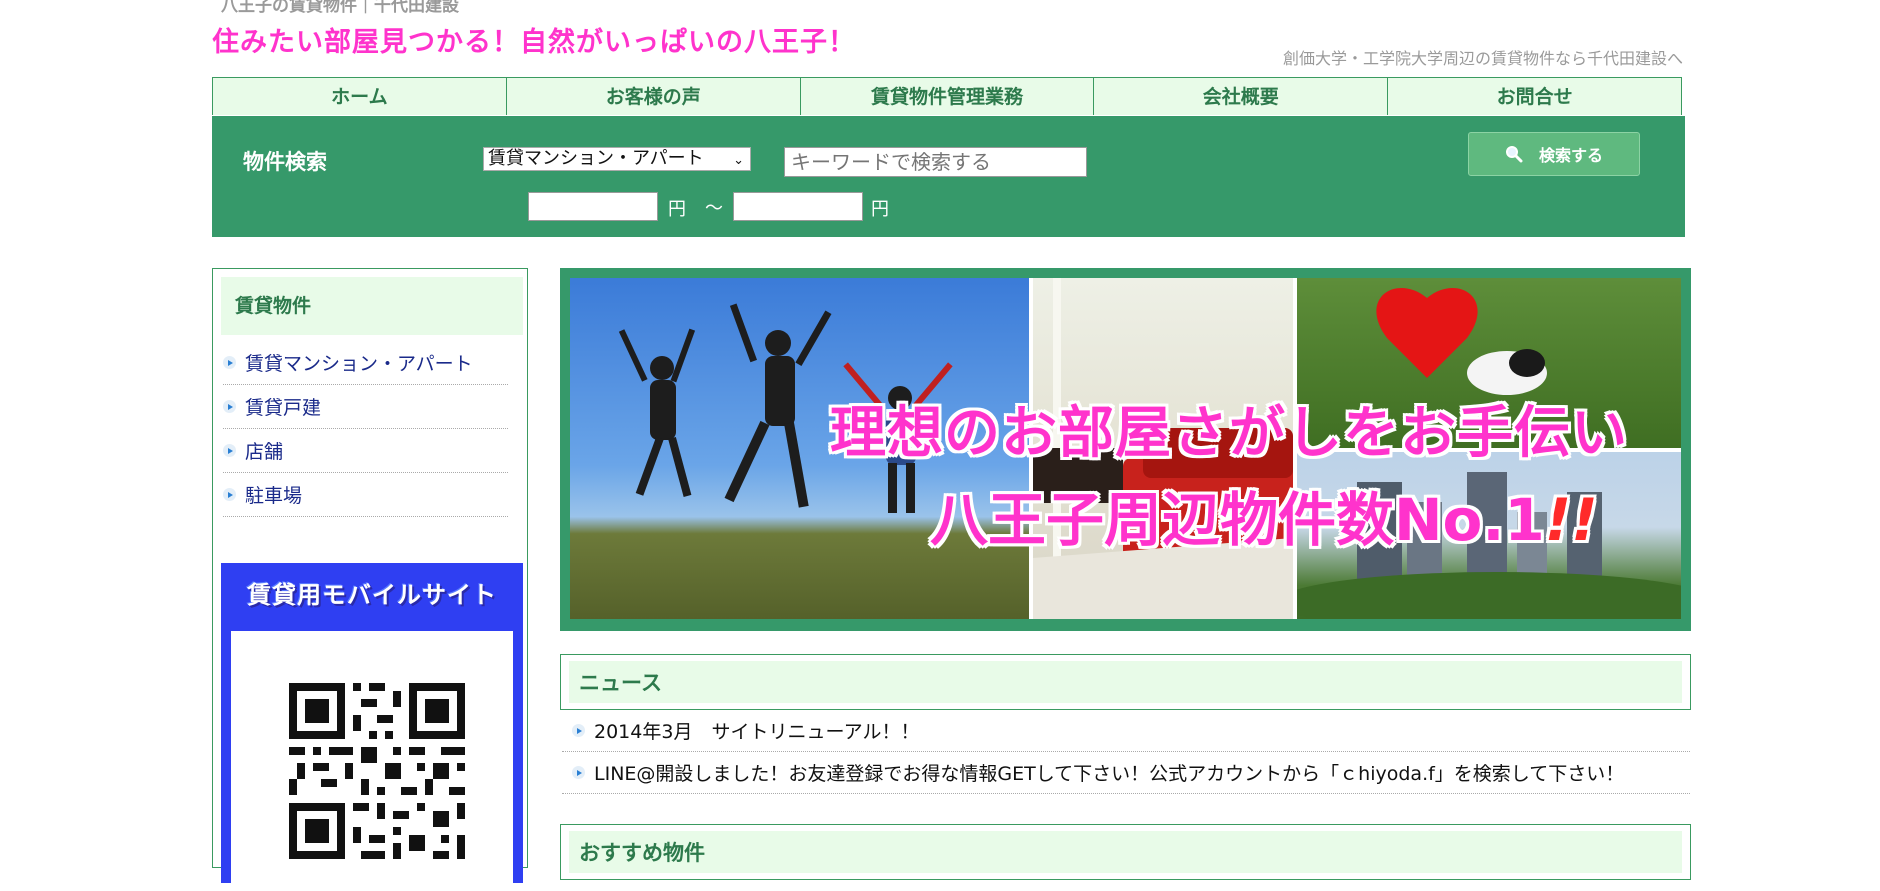  What do you see at coordinates (1571, 520) in the screenshot?
I see `banner-exclamation: !!` at bounding box center [1571, 520].